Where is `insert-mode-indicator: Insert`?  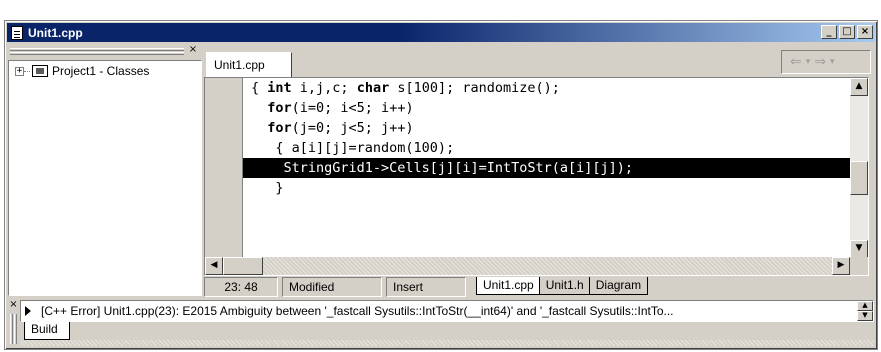 insert-mode-indicator: Insert is located at coordinates (426, 287).